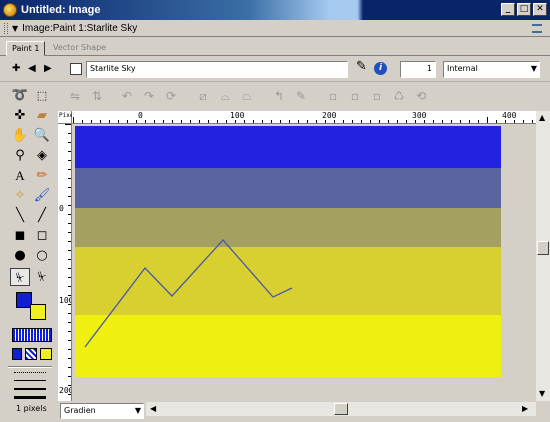 The image size is (550, 422). I want to click on background-color-swatch, so click(38, 312).